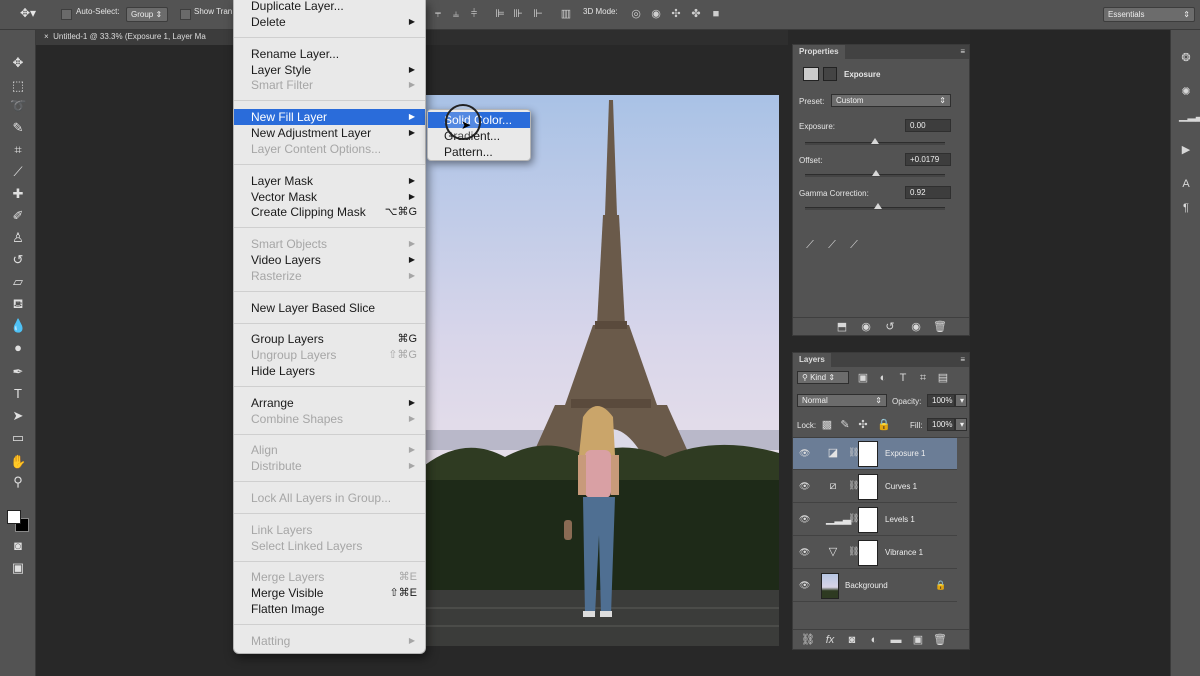 Image resolution: width=1200 pixels, height=676 pixels. Describe the element at coordinates (18, 238) in the screenshot. I see `clone-stamp-icon: ♙` at that location.